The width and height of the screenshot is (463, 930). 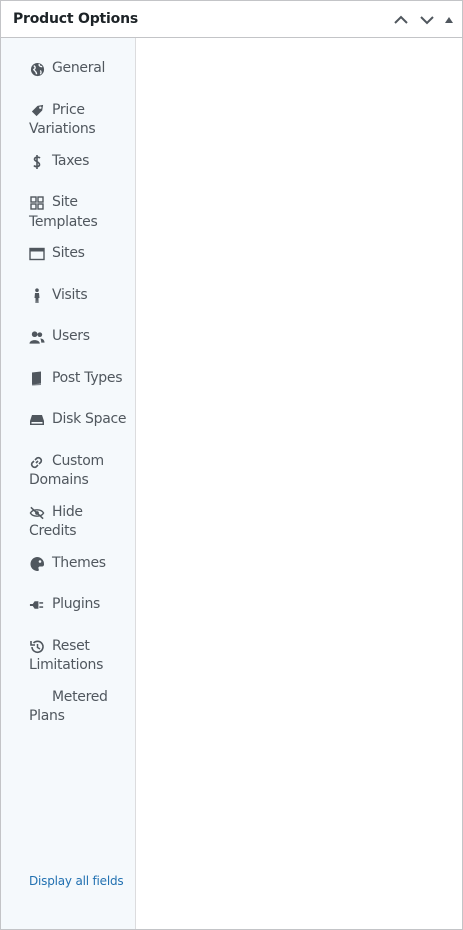 I want to click on sidebar-item-hide-credits: Hide Credits, so click(x=68, y=522).